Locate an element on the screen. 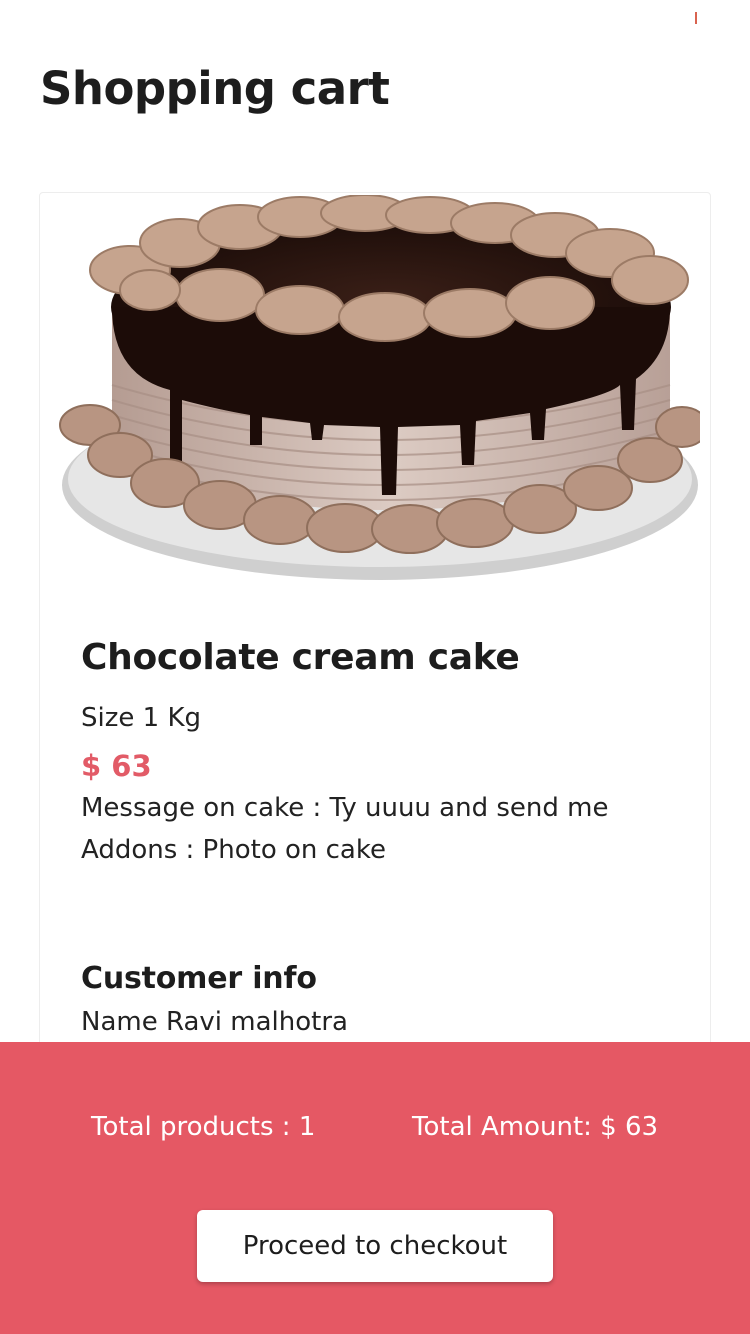 This screenshot has width=750, height=1334. page-title: Shopping cart is located at coordinates (215, 88).